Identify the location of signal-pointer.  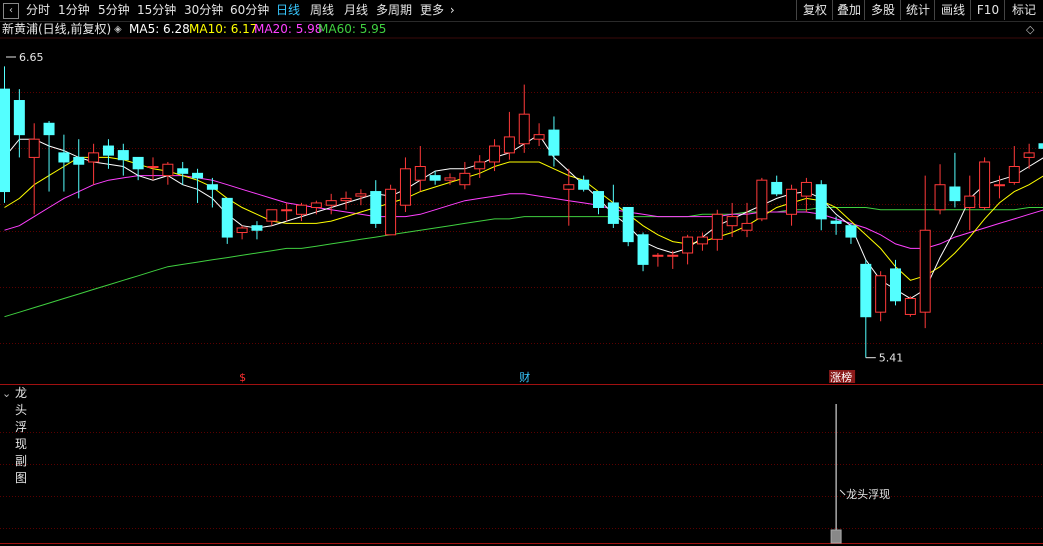
(842, 492).